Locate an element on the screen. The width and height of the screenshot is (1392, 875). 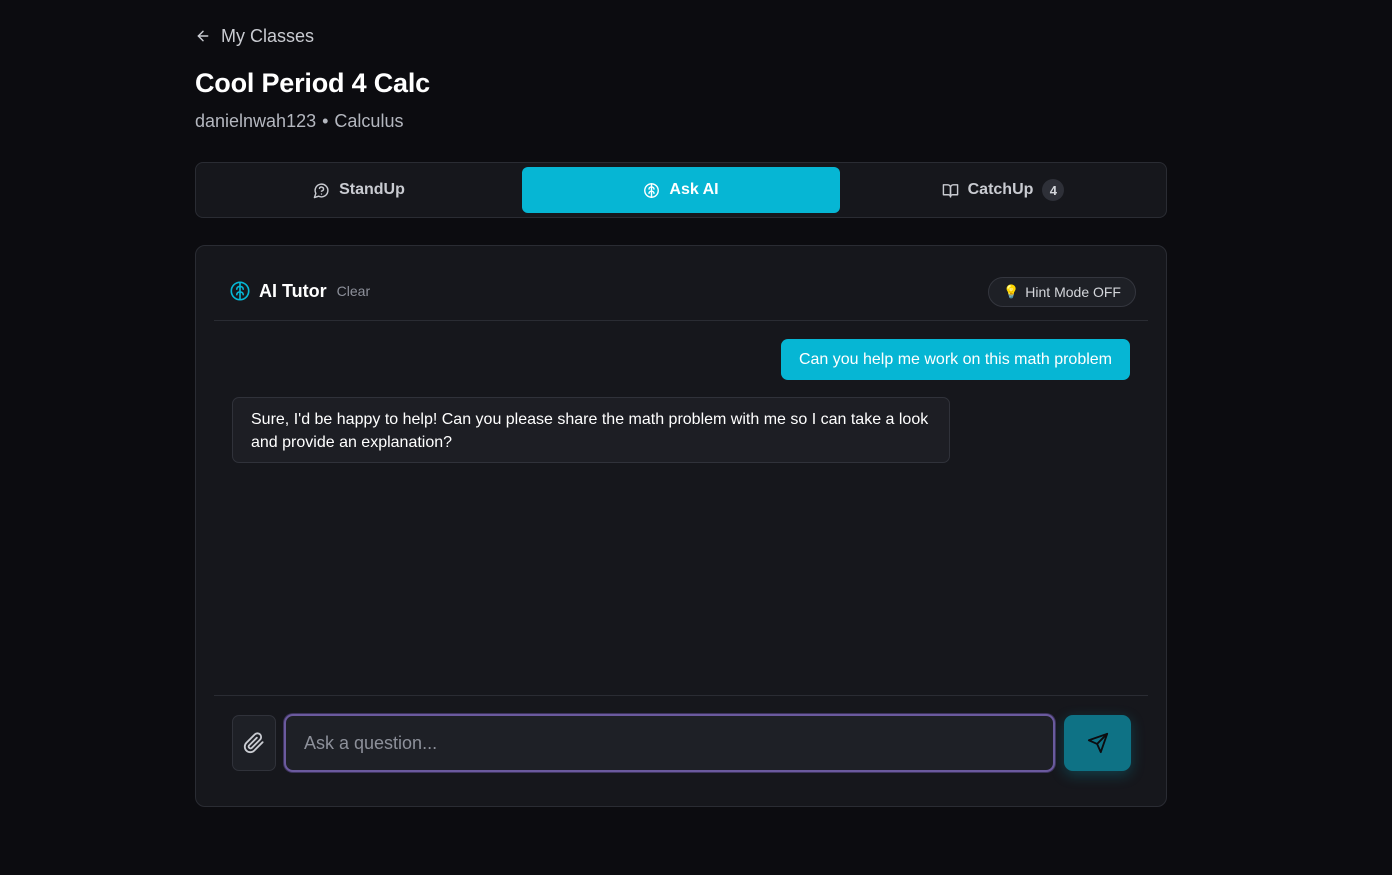
back-to-classes-link: My Classes is located at coordinates (254, 36).